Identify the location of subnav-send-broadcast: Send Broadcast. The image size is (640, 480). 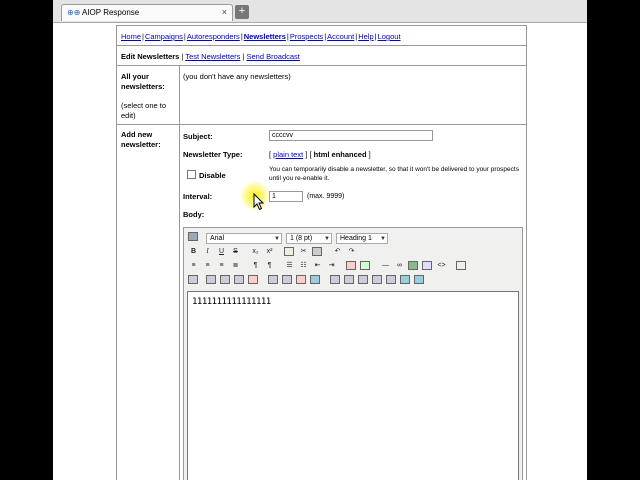
(273, 56).